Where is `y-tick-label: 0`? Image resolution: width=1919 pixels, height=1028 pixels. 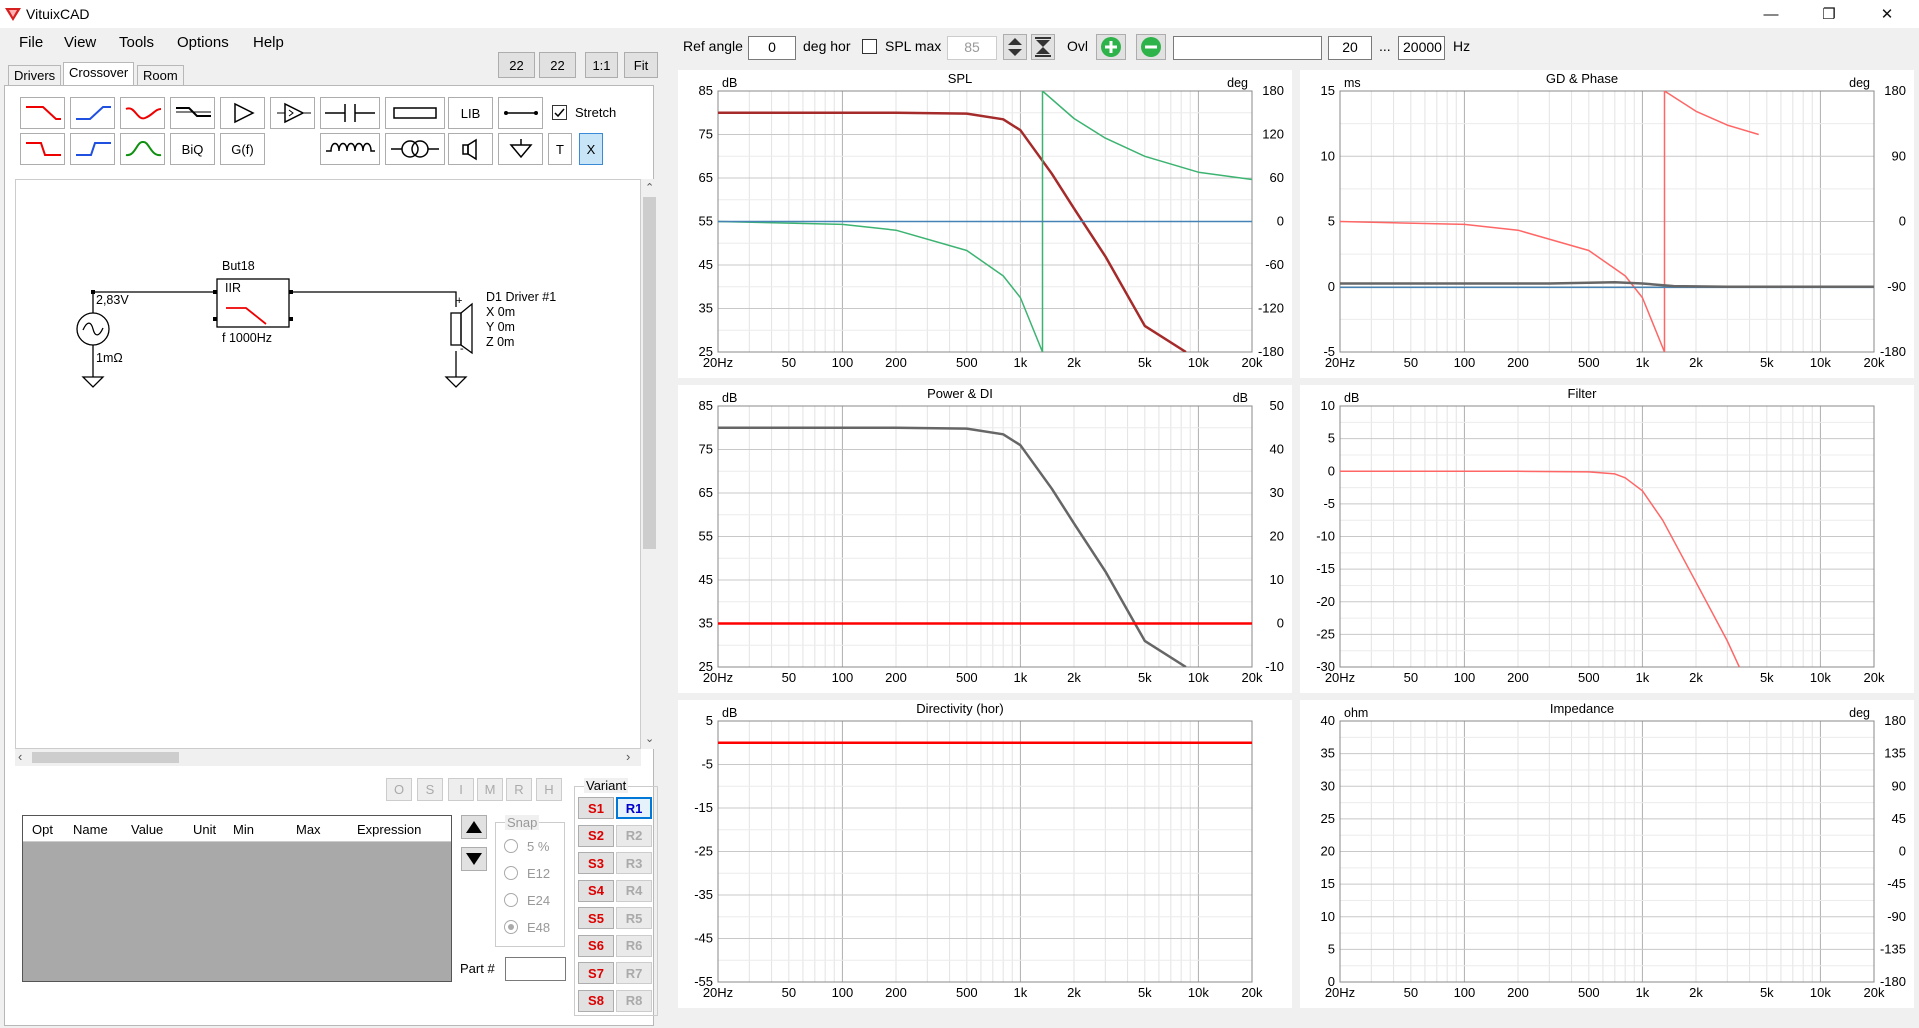
y-tick-label: 0 is located at coordinates (1331, 286).